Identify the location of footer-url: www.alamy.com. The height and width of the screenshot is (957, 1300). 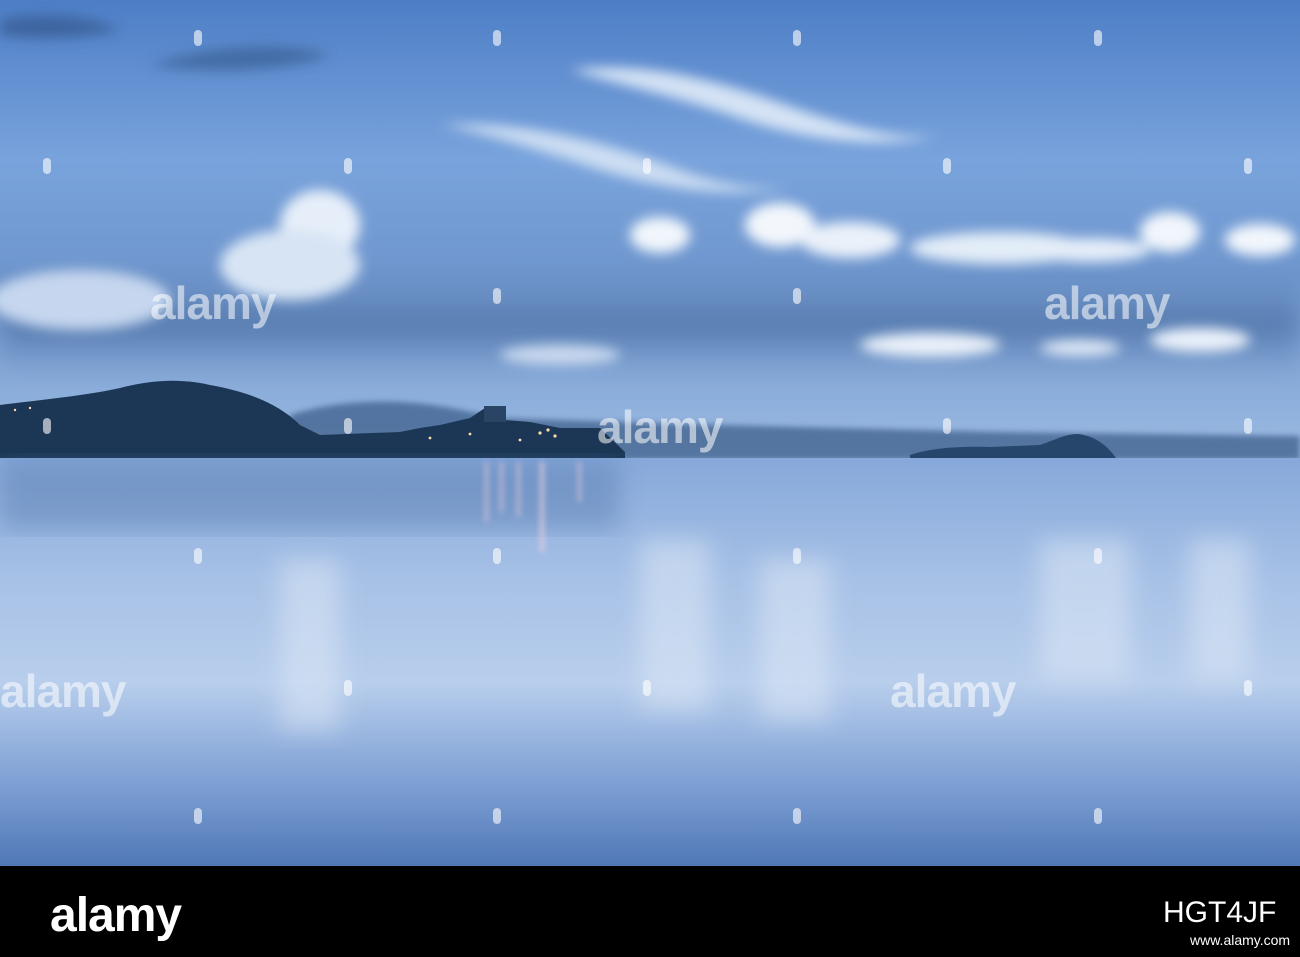
(1240, 940).